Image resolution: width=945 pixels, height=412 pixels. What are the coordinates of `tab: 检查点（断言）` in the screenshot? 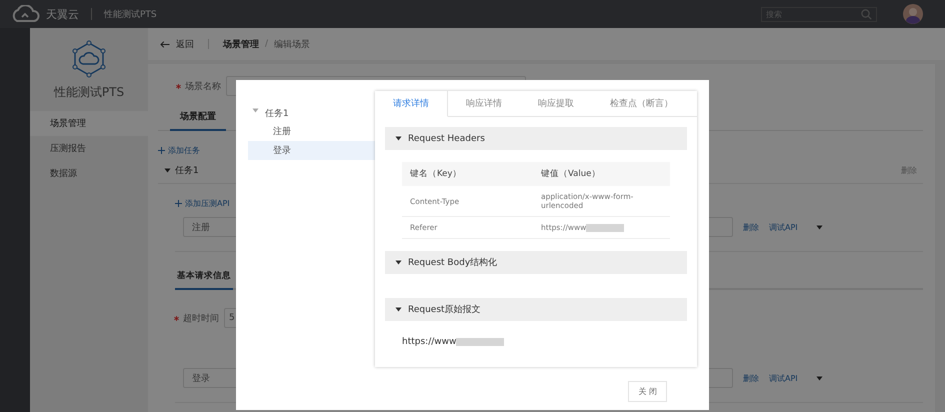 It's located at (641, 104).